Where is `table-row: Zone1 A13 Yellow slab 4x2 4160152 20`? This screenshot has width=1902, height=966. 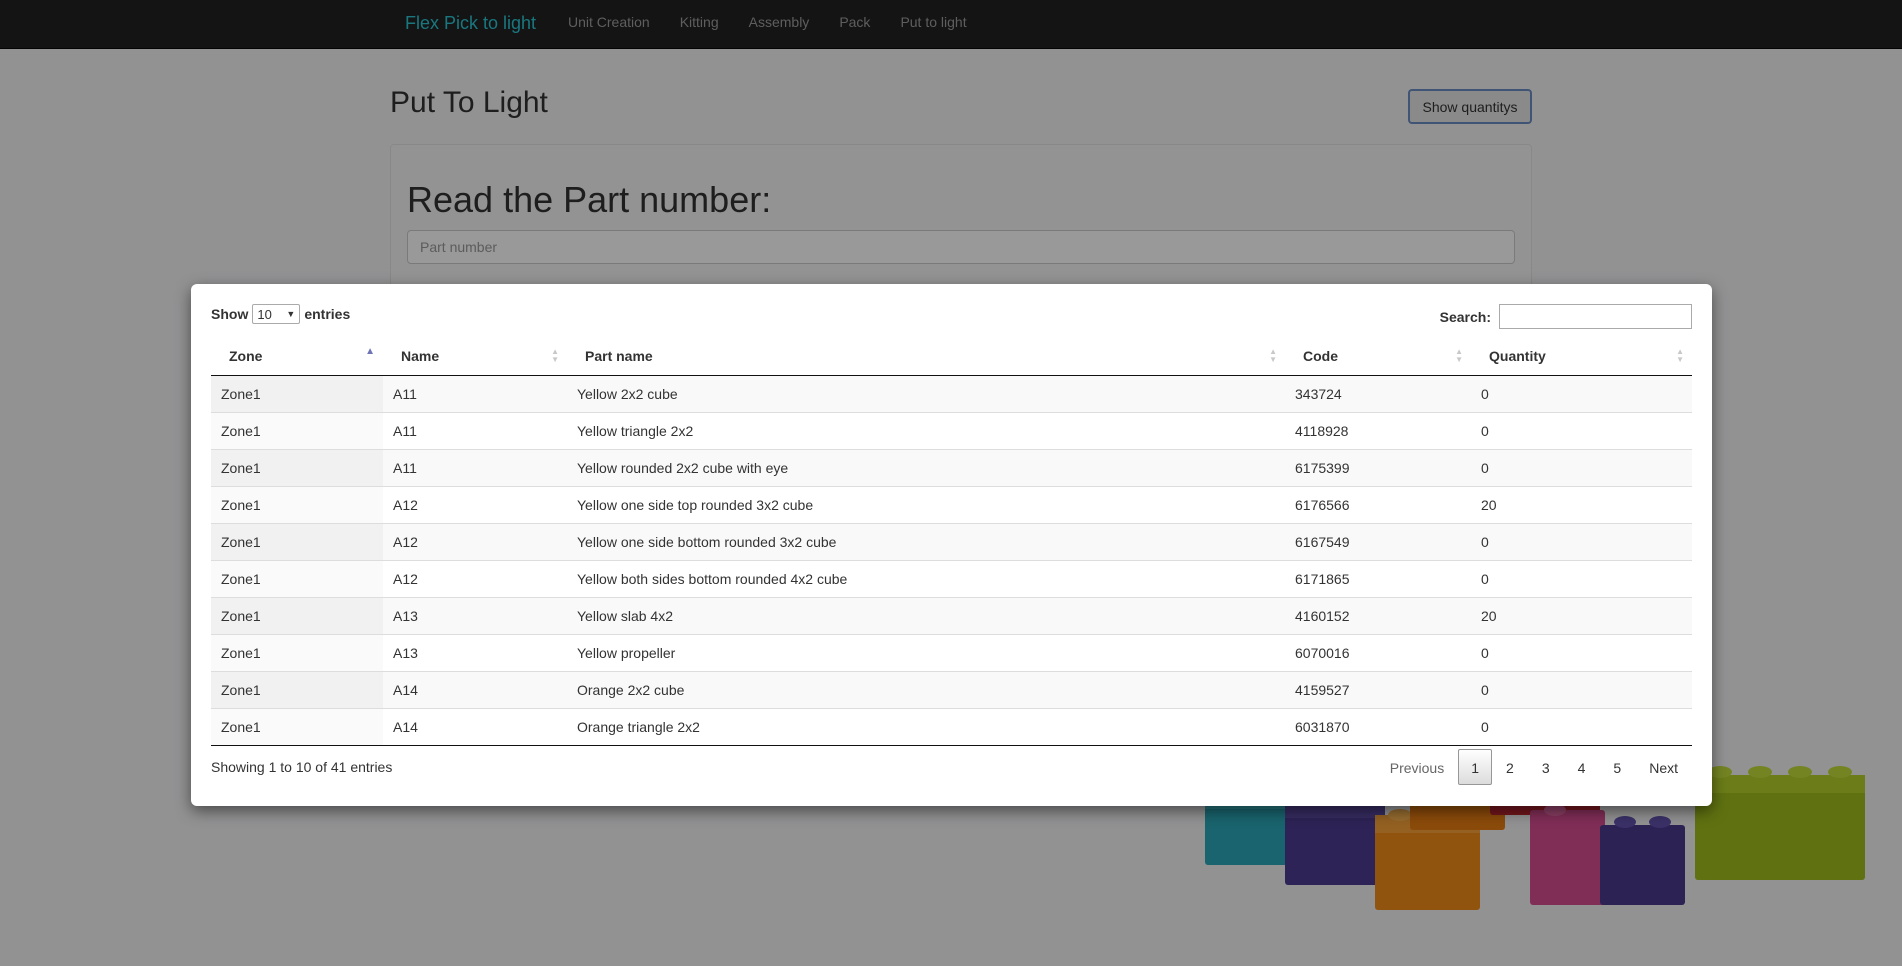
table-row: Zone1 A13 Yellow slab 4x2 4160152 20 is located at coordinates (951, 615).